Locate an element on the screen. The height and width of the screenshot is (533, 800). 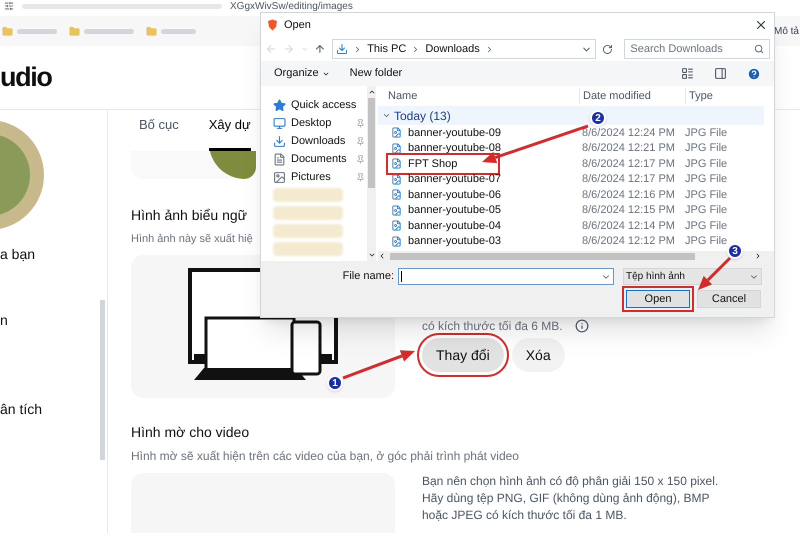
file-date: 8/6/2024 12:15 PM is located at coordinates (628, 210).